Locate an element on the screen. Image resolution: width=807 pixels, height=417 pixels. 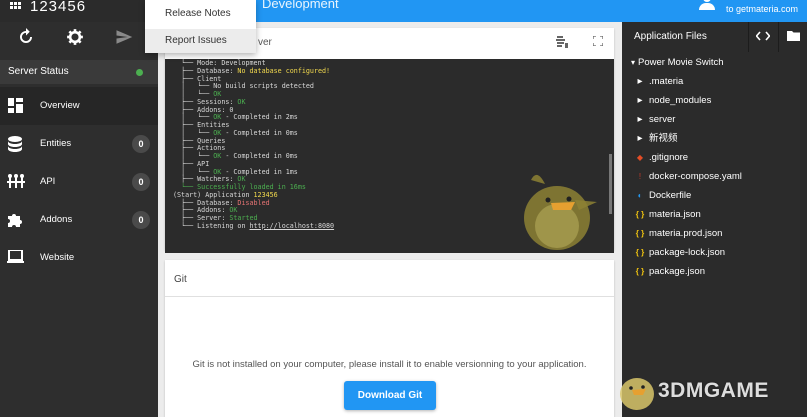
tree-item-label: node_modules is located at coordinates (680, 100).